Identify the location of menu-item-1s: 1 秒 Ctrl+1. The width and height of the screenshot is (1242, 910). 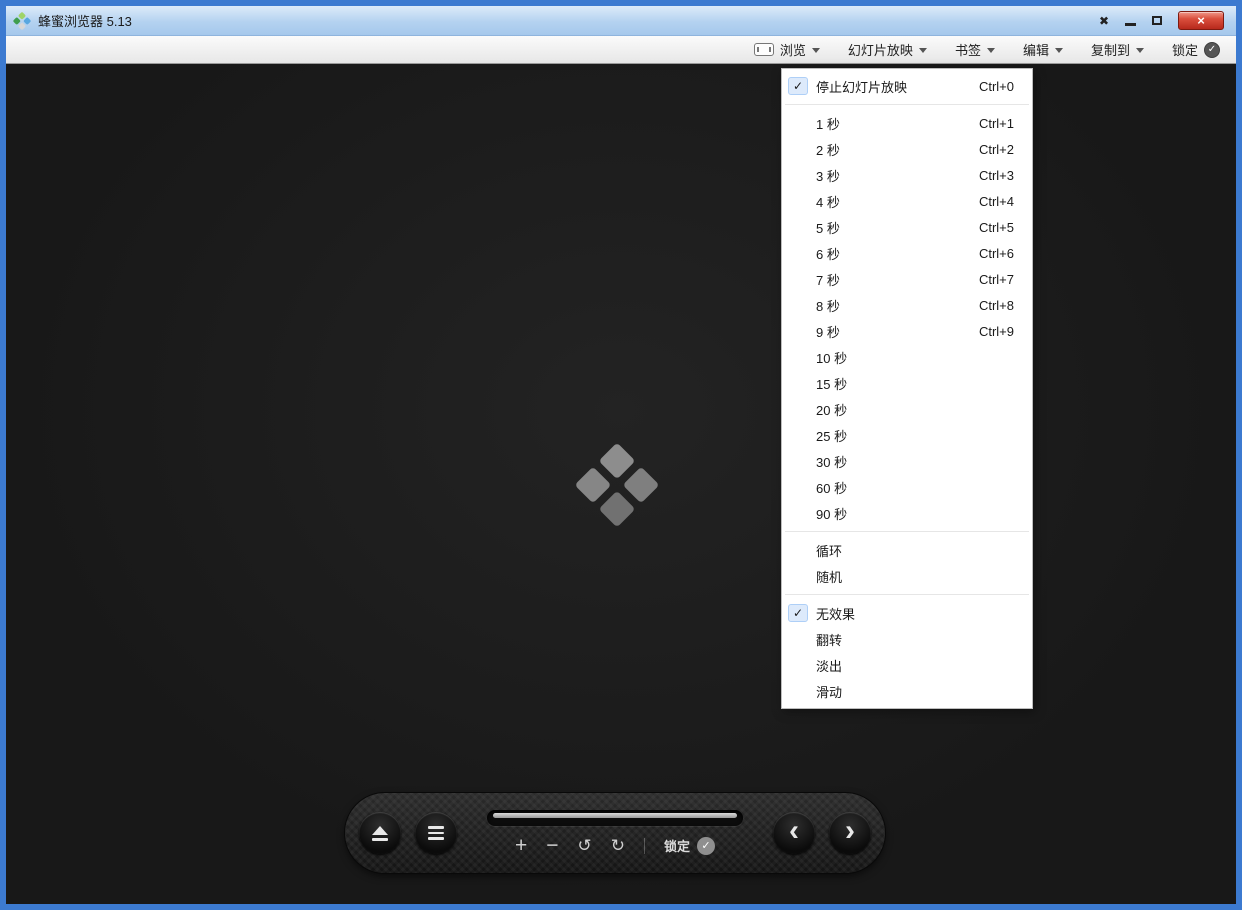
(907, 123).